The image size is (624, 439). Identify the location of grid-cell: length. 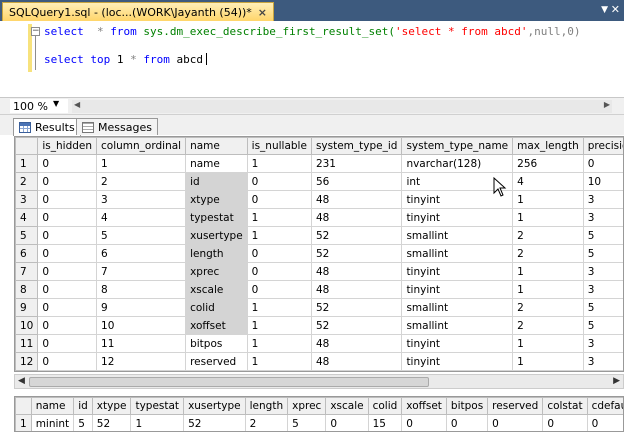
(216, 253).